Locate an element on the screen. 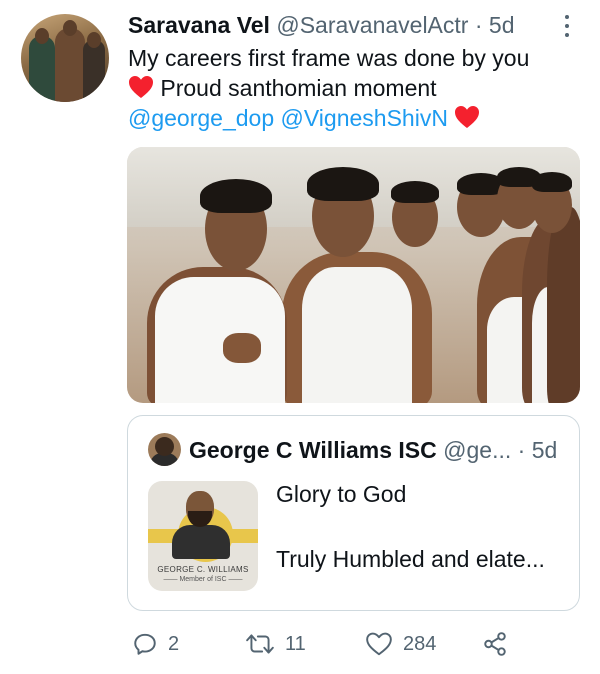 The image size is (600, 674). like-icon is located at coordinates (379, 644).